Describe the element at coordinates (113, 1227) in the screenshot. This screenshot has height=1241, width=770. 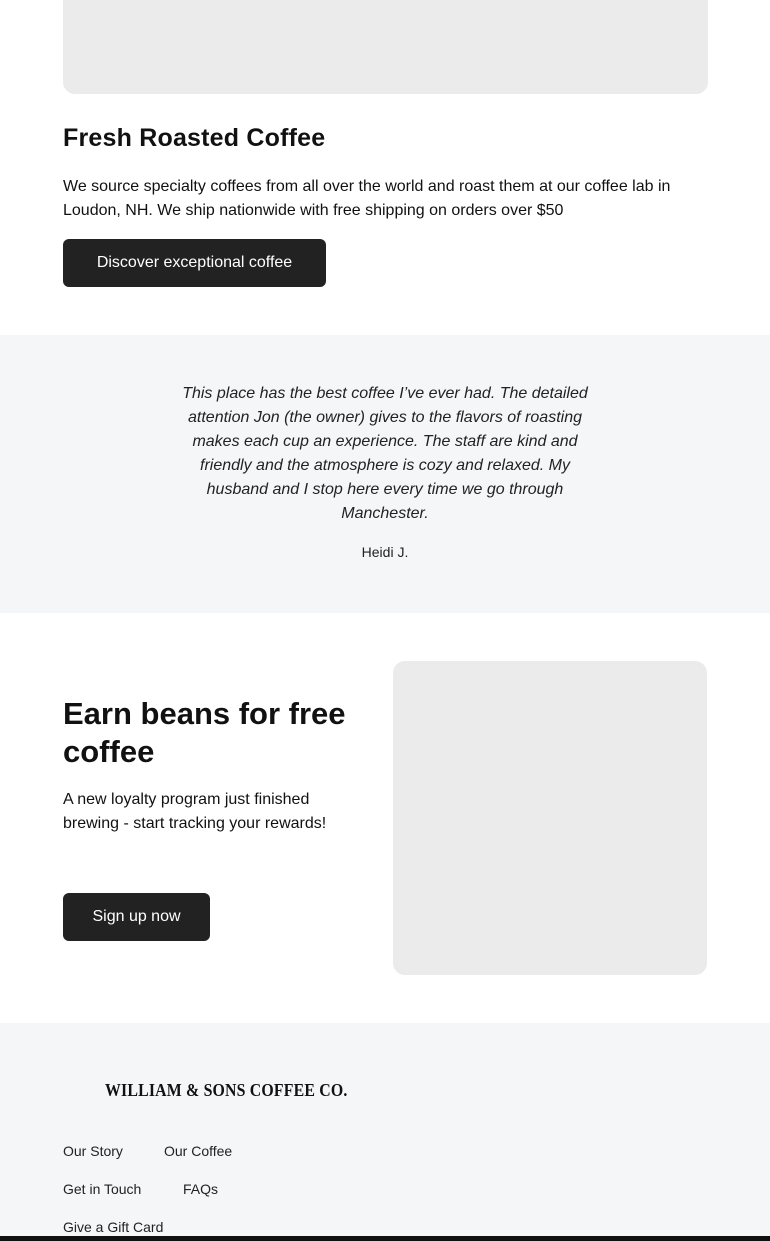
I see `footer-link-gift-card: Give a Gift Card` at that location.